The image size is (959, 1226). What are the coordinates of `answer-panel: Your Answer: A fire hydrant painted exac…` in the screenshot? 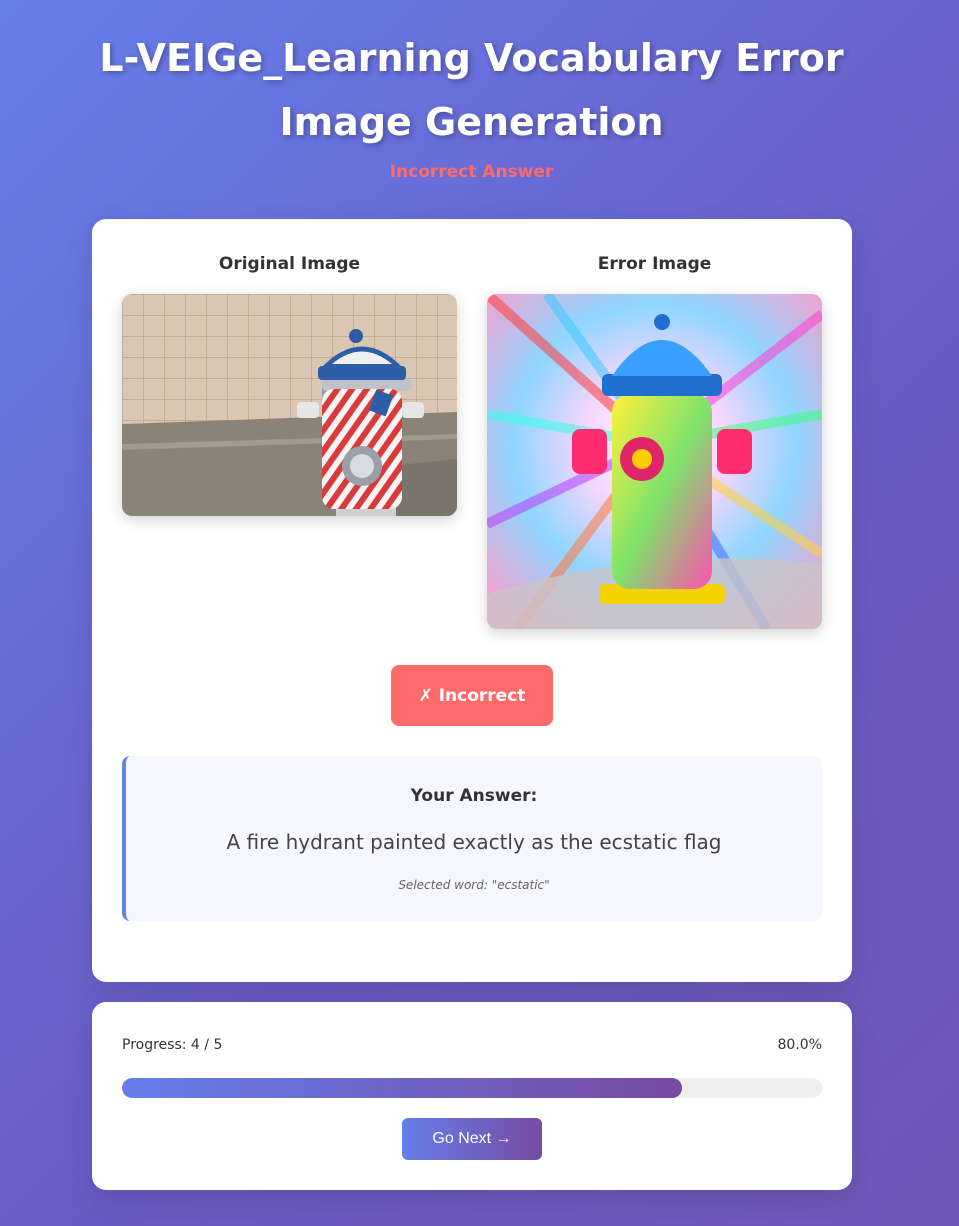 It's located at (472, 838).